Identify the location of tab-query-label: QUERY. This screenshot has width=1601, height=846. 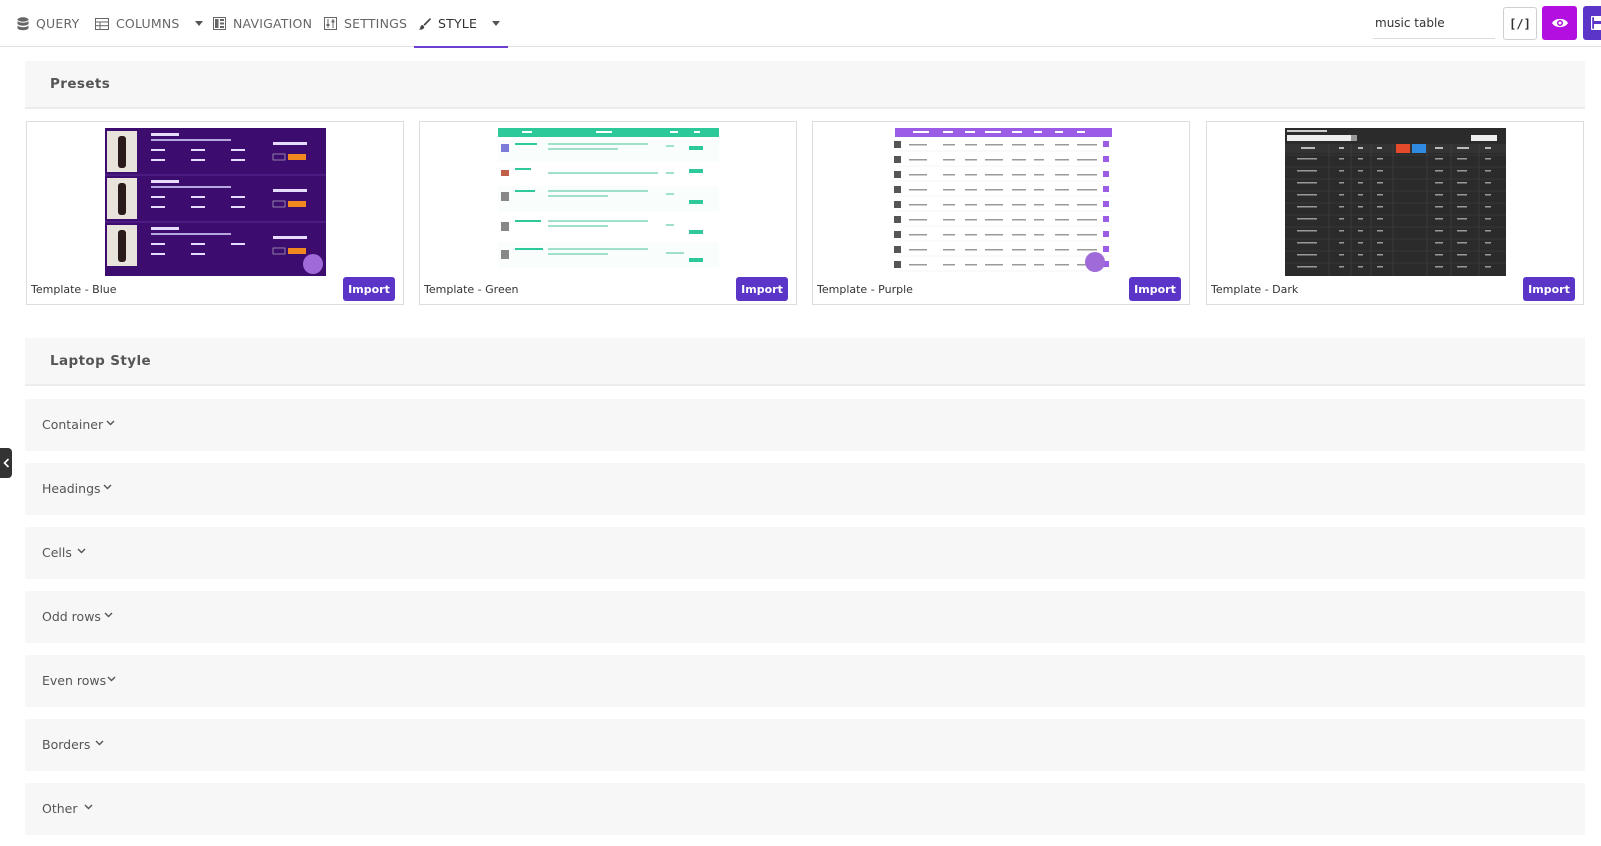
(58, 23).